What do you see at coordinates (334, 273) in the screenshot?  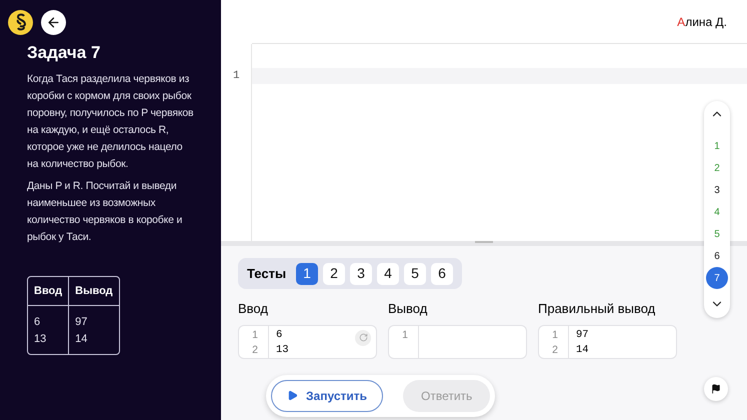 I see `test-tab: 2` at bounding box center [334, 273].